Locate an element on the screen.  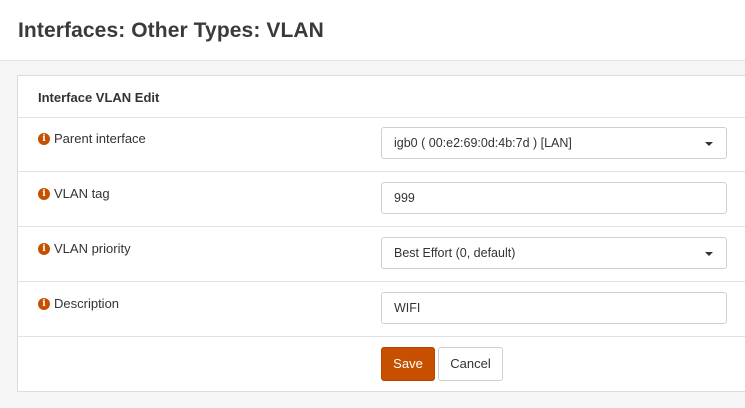
vlan-priority-label: i VLAN priority is located at coordinates (84, 248).